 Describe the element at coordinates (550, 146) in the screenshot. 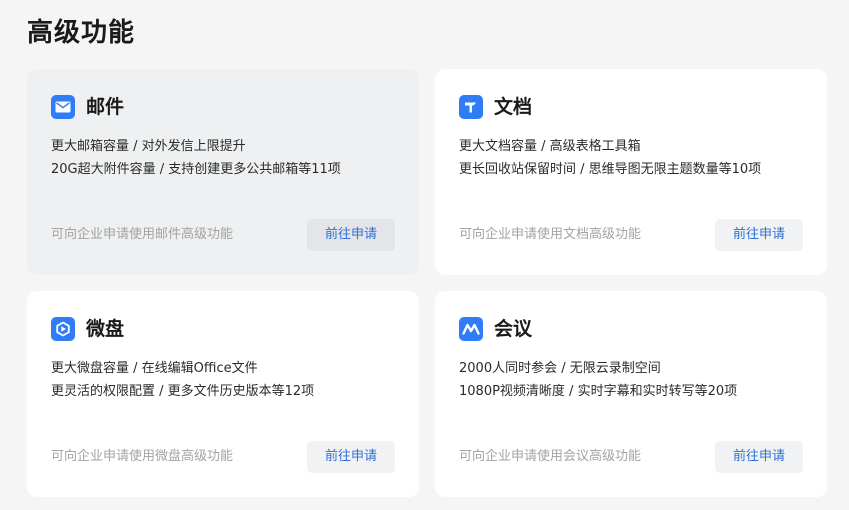

I see `feature-line: 更大文档容量 / 高级表格工具箱` at that location.